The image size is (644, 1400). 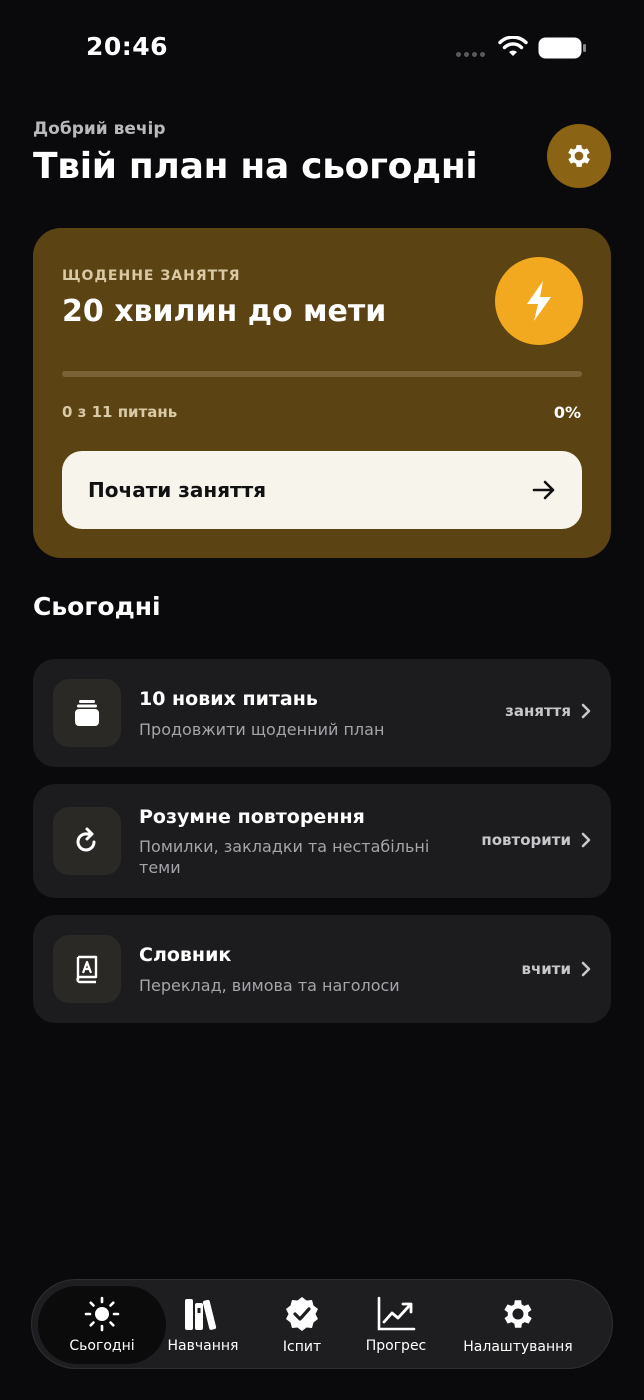 I want to click on refresh-icon, so click(x=86, y=839).